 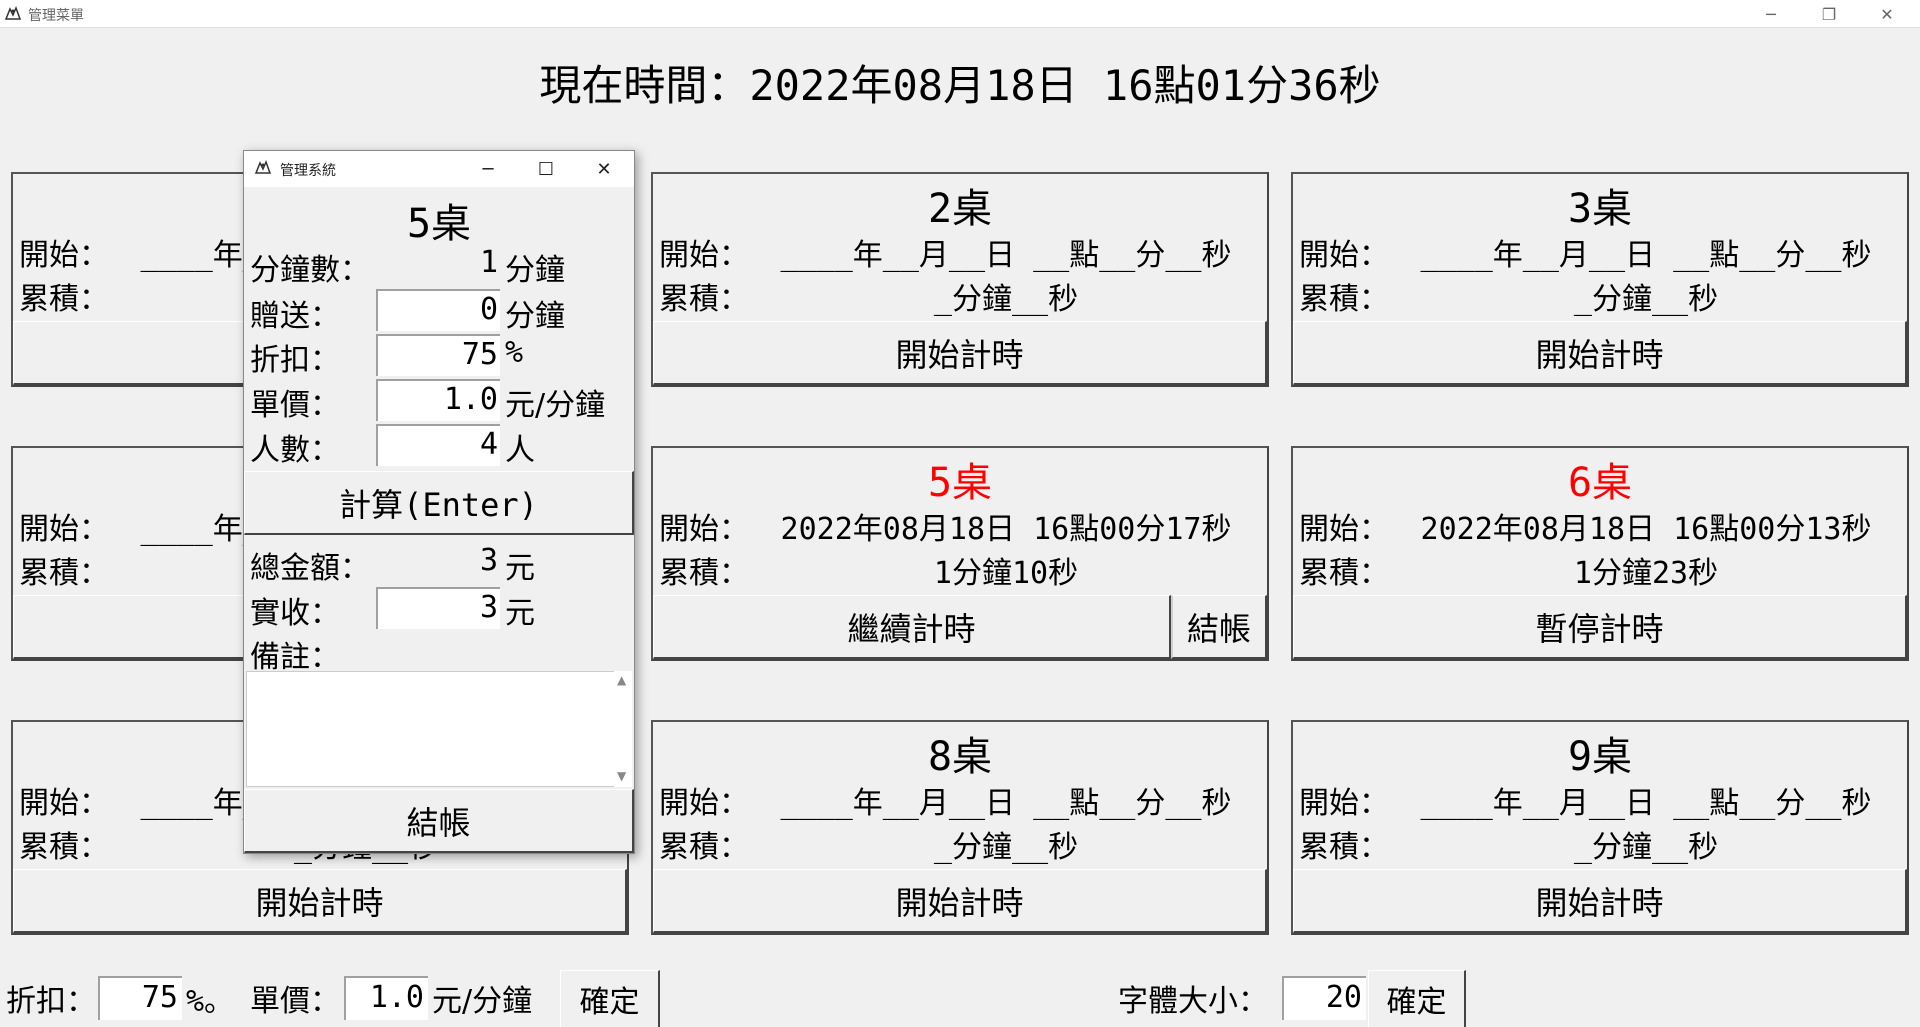 What do you see at coordinates (1600, 627) in the screenshot?
I see `timer-button: 暫停計時` at bounding box center [1600, 627].